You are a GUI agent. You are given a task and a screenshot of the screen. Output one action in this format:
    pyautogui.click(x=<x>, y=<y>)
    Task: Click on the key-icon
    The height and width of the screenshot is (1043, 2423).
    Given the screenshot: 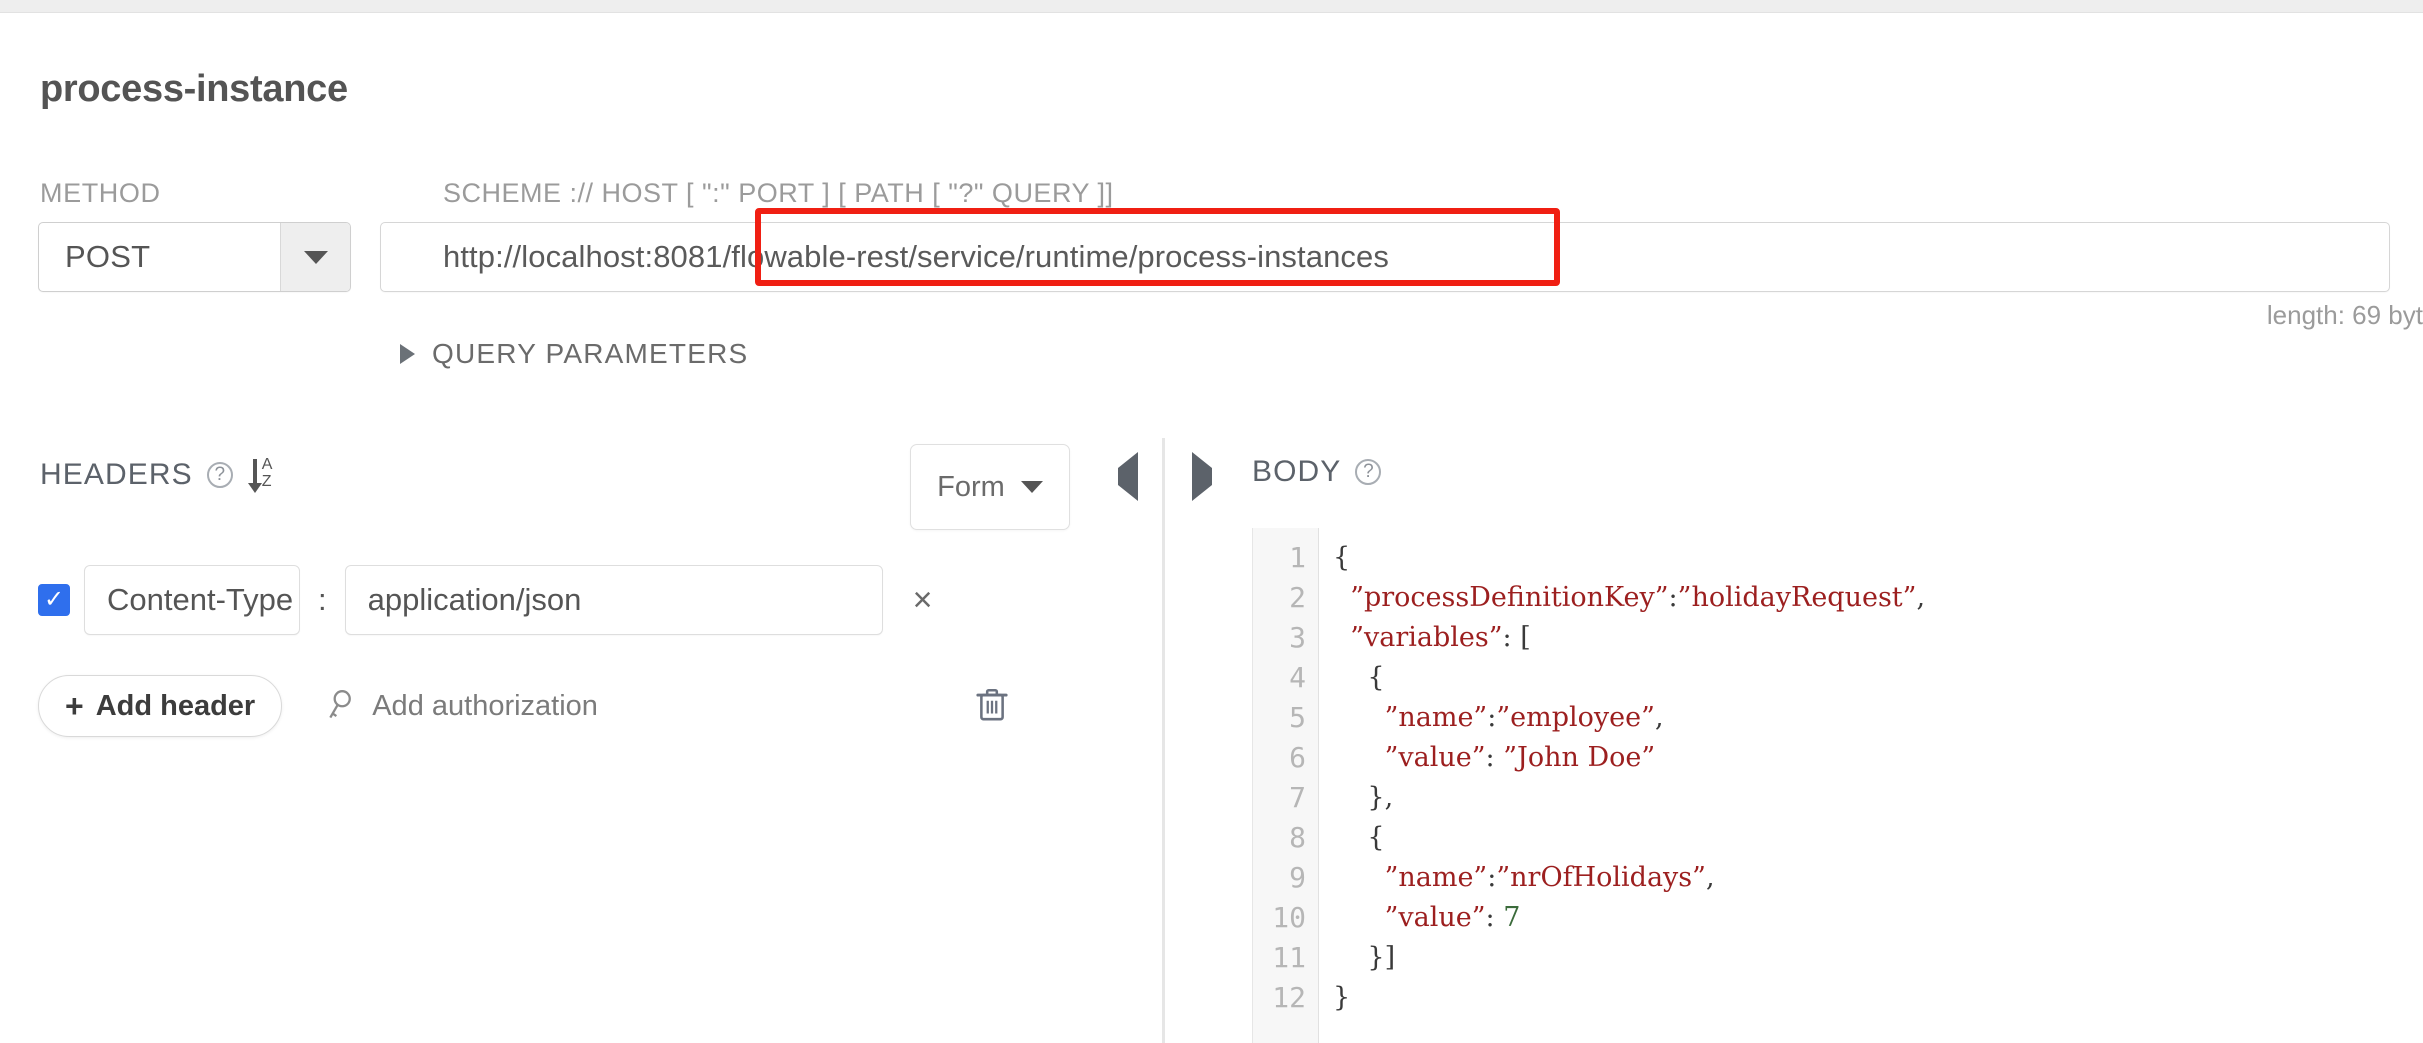 What is the action you would take?
    pyautogui.click(x=340, y=704)
    